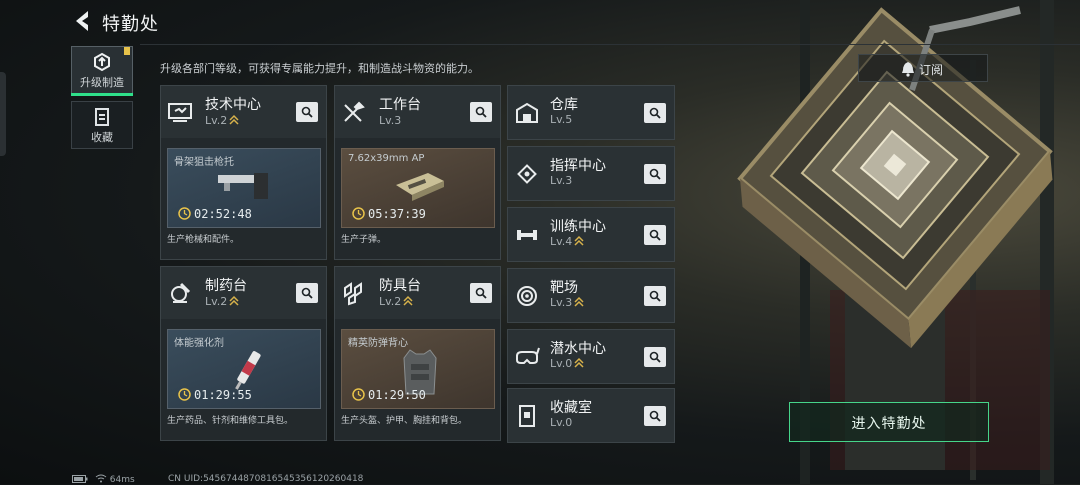 The height and width of the screenshot is (485, 1080). What do you see at coordinates (319, 68) in the screenshot?
I see `page-subtitle: 升级各部门等级，可获得专属能力提升，和制造战斗物资的能力。` at bounding box center [319, 68].